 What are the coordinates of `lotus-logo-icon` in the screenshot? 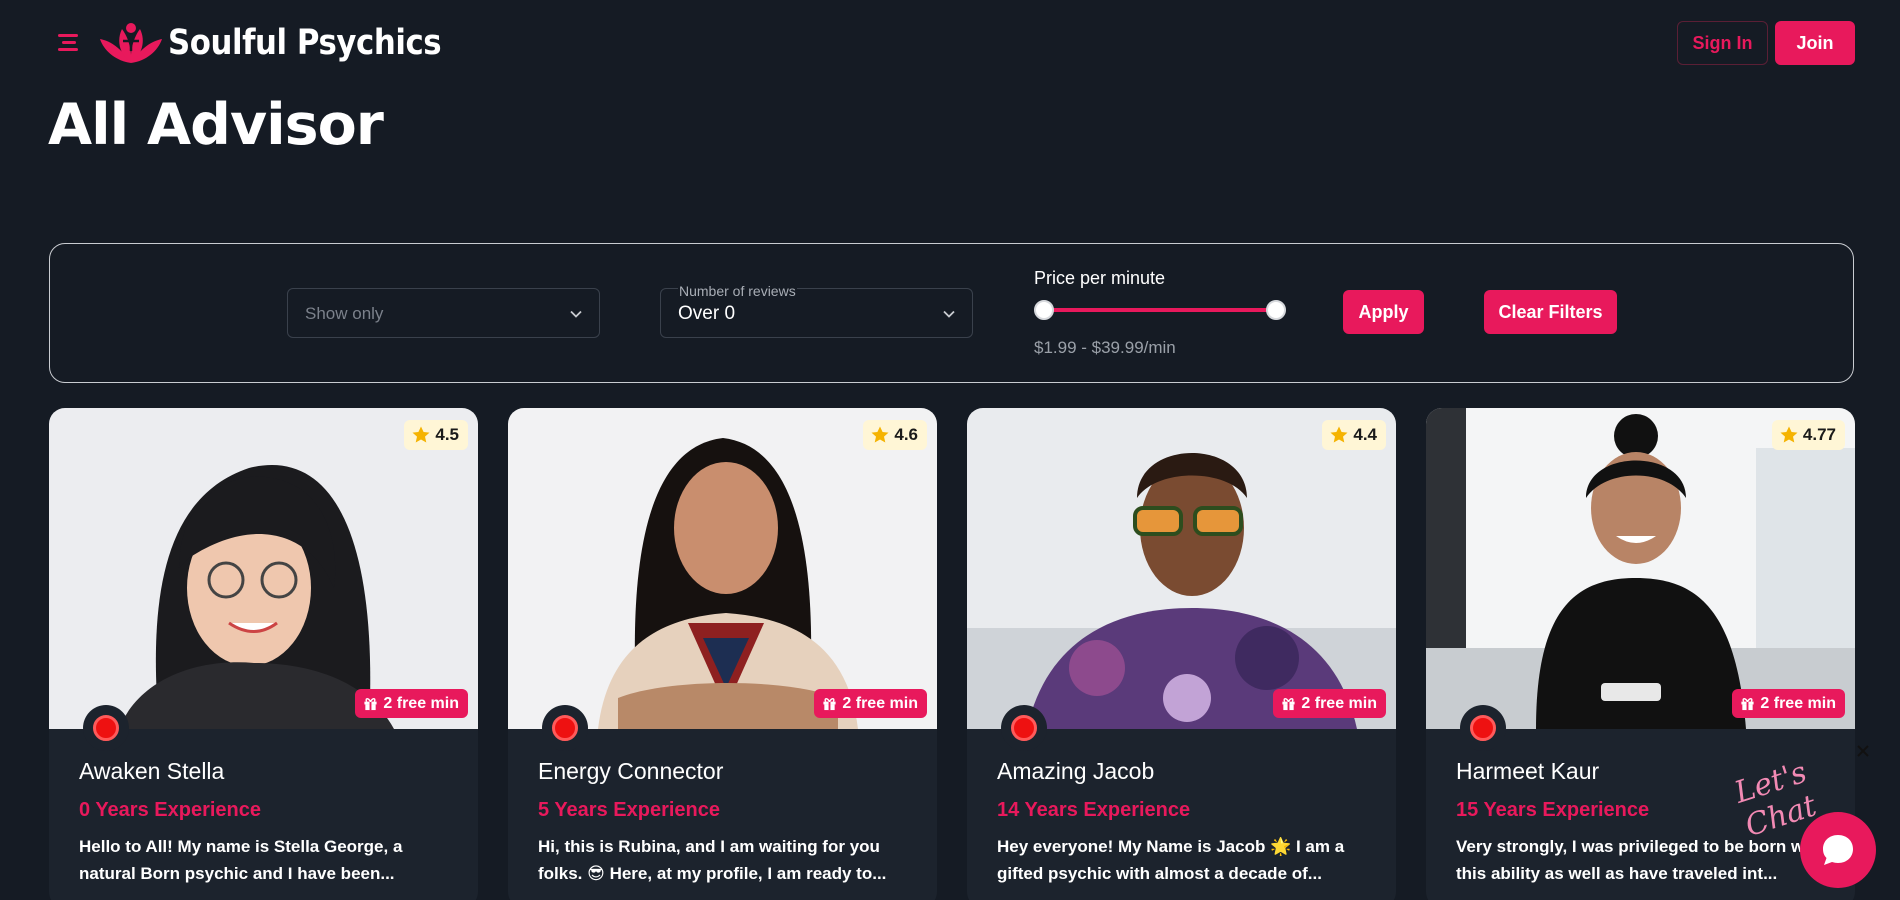 It's located at (131, 43).